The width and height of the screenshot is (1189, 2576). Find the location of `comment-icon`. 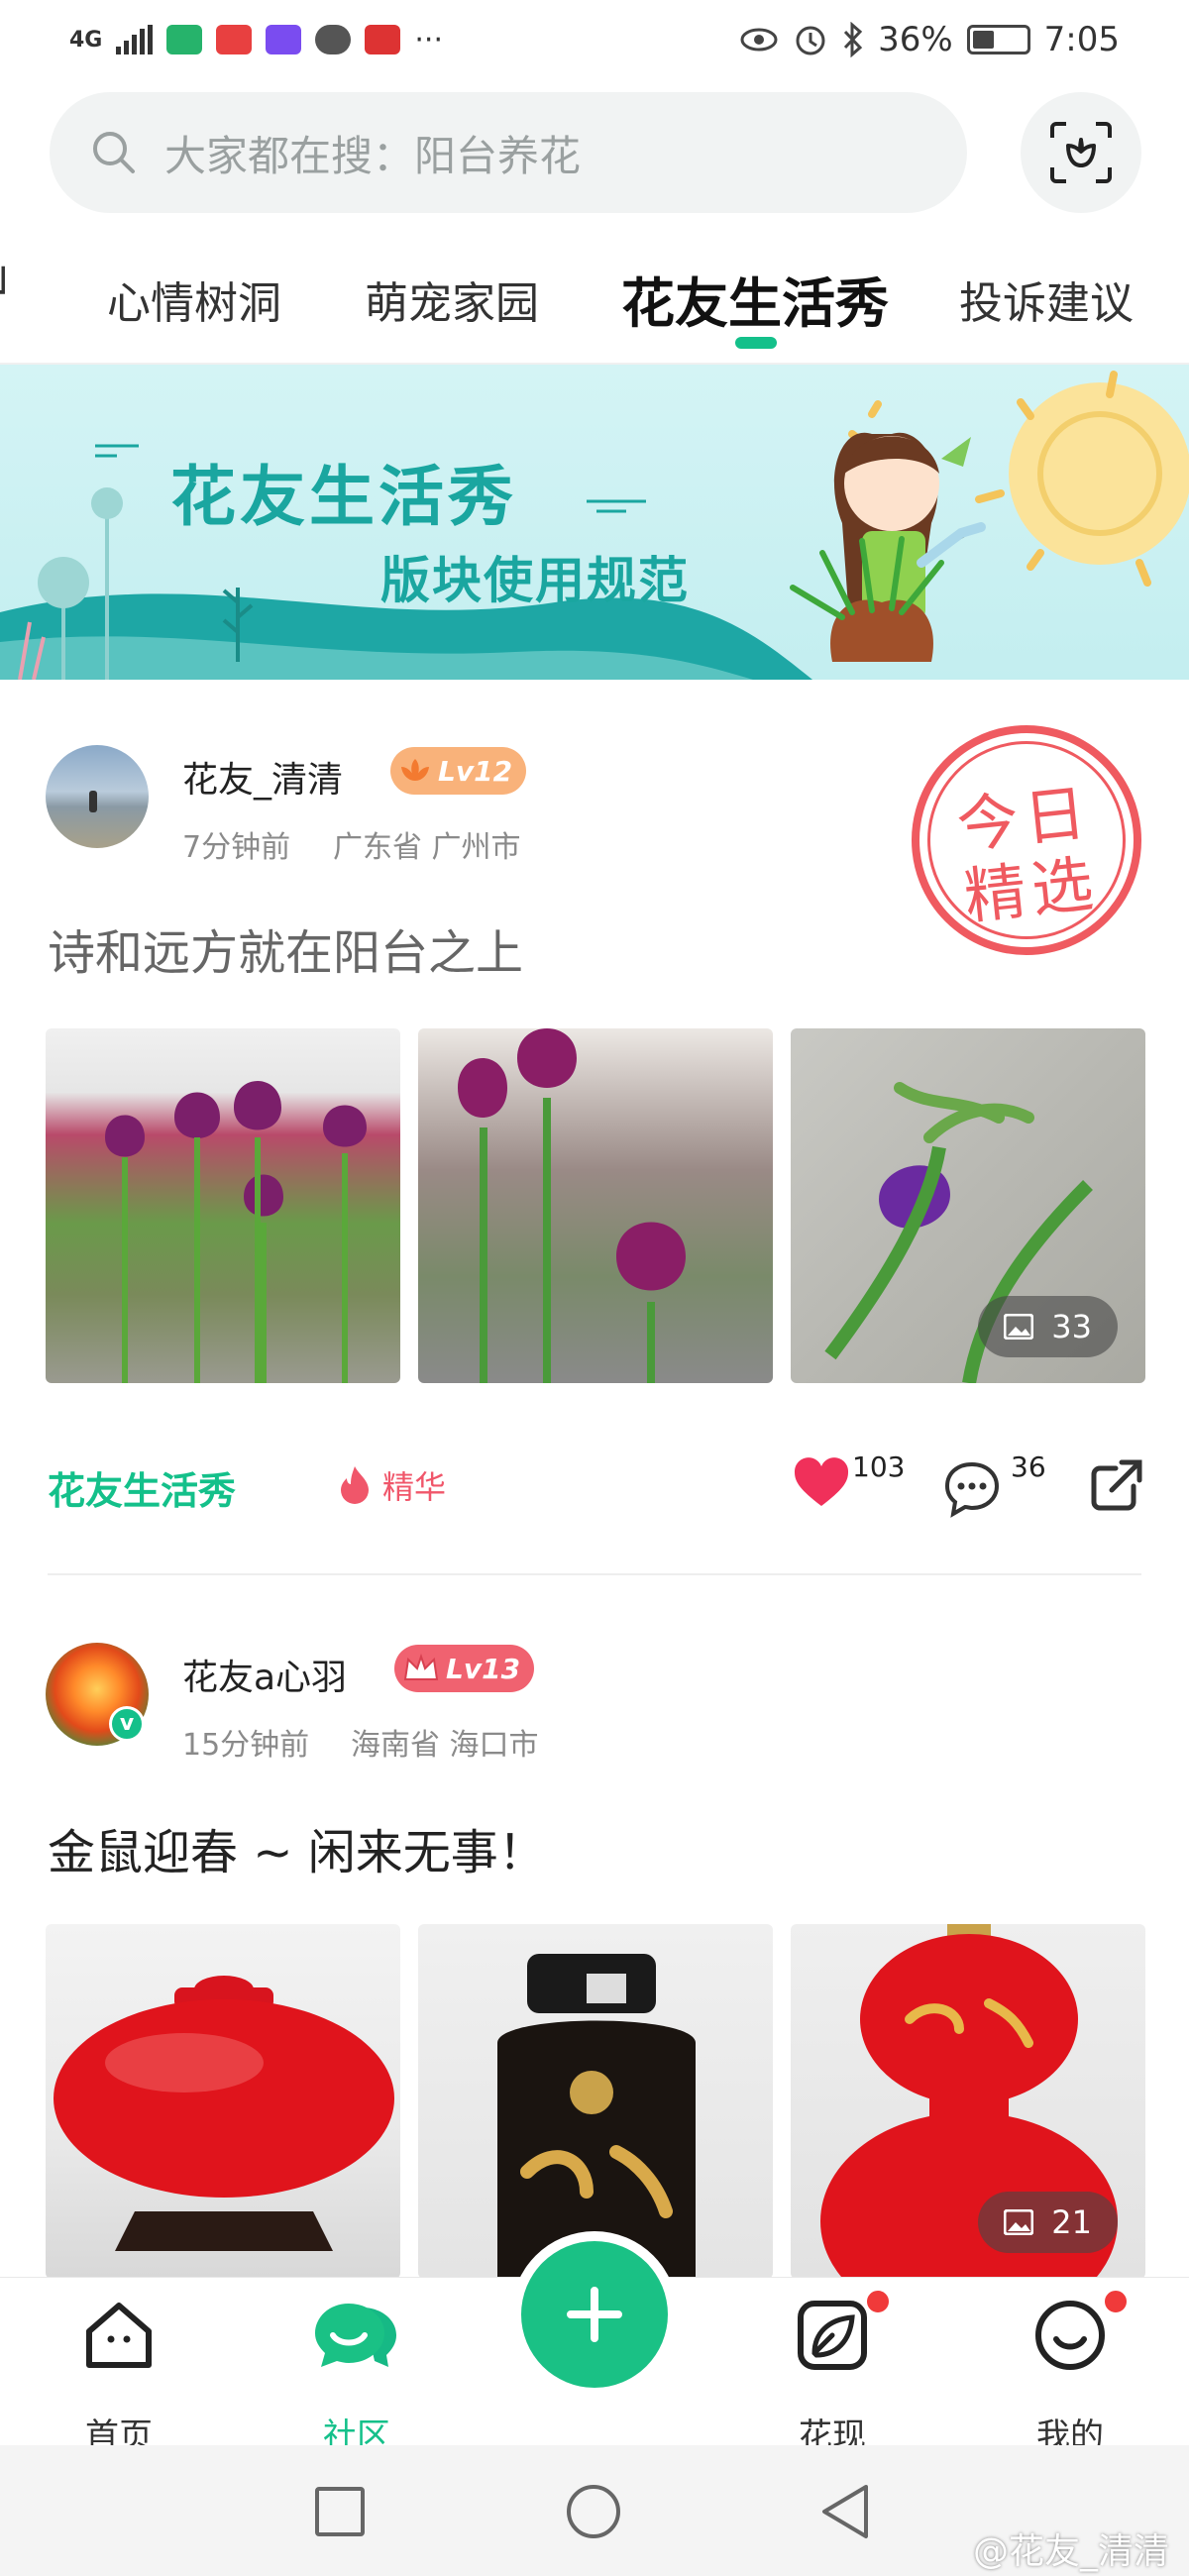

comment-icon is located at coordinates (972, 1490).